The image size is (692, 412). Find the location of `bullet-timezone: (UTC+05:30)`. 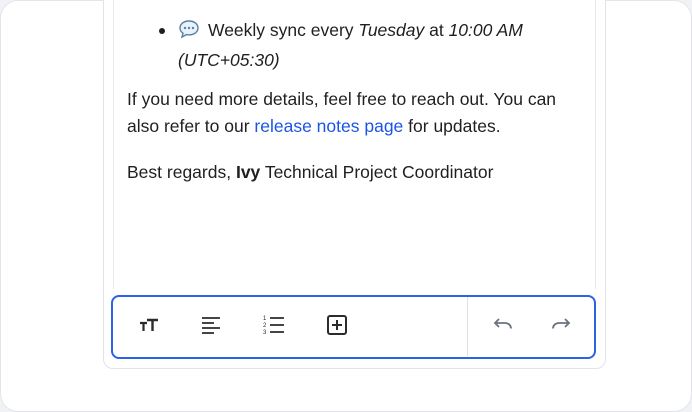

bullet-timezone: (UTC+05:30) is located at coordinates (229, 60).